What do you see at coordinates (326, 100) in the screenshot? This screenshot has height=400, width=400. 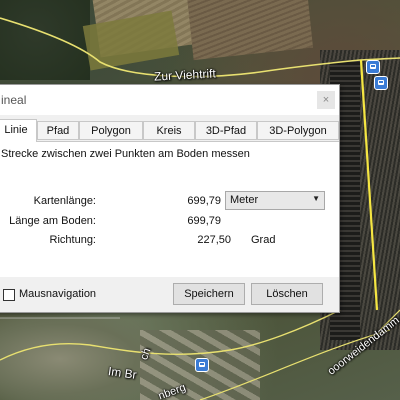 I see `close-button: ×` at bounding box center [326, 100].